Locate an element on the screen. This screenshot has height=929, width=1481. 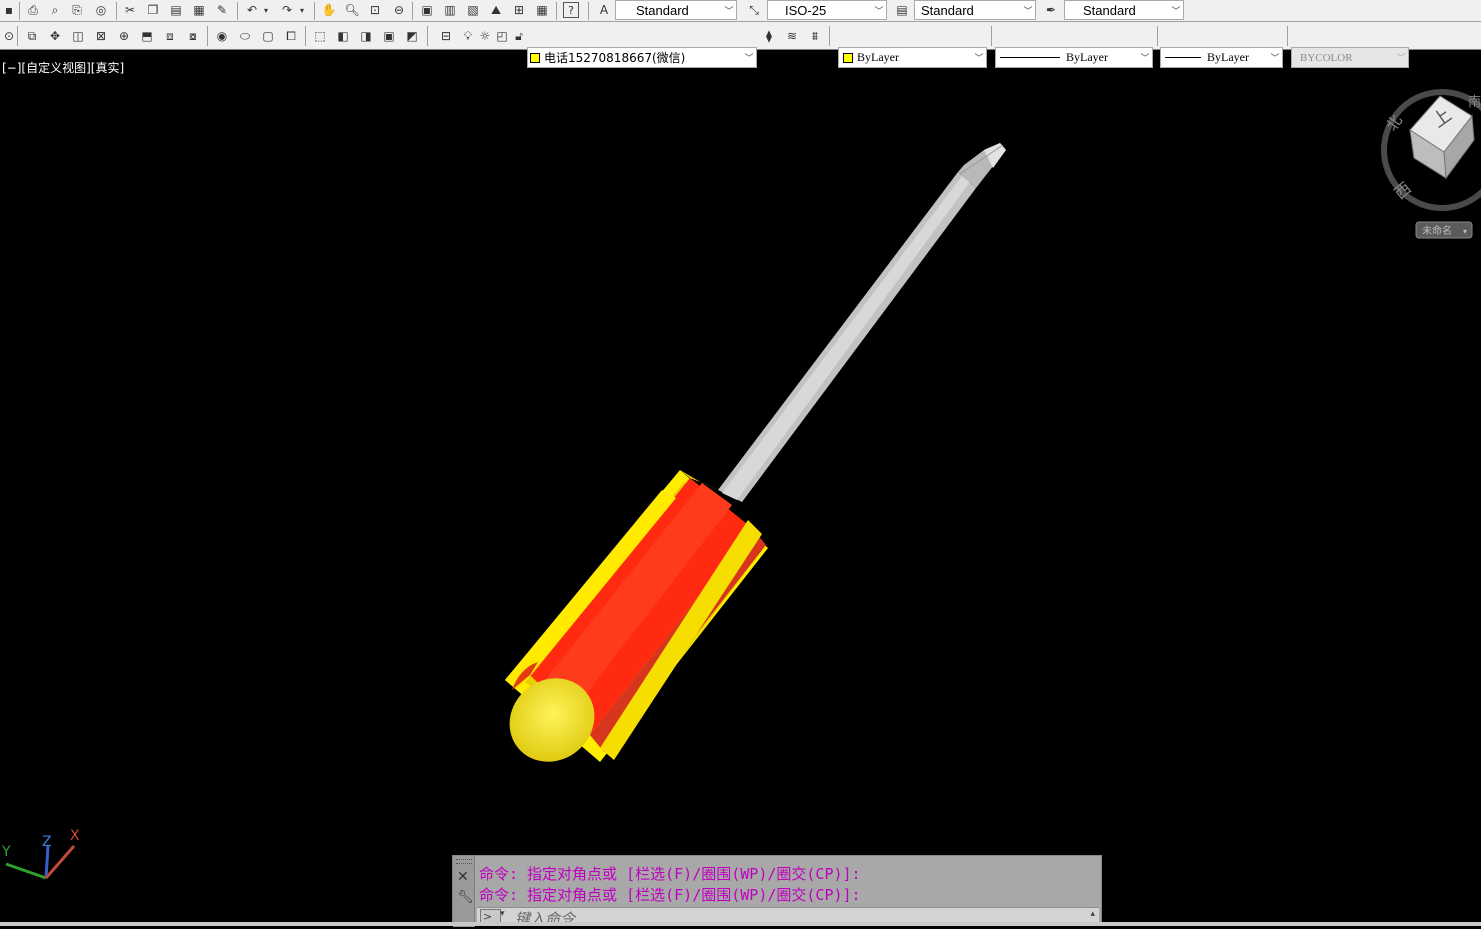
table-style-dropdown: Standard ﹀ is located at coordinates (975, 10).